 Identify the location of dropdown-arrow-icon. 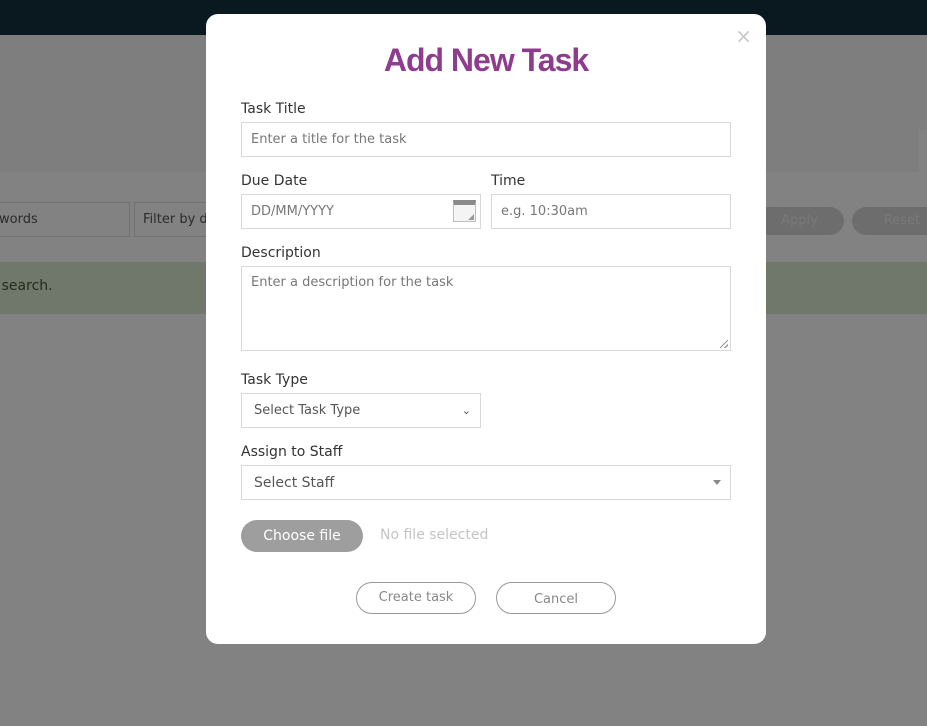
(717, 482).